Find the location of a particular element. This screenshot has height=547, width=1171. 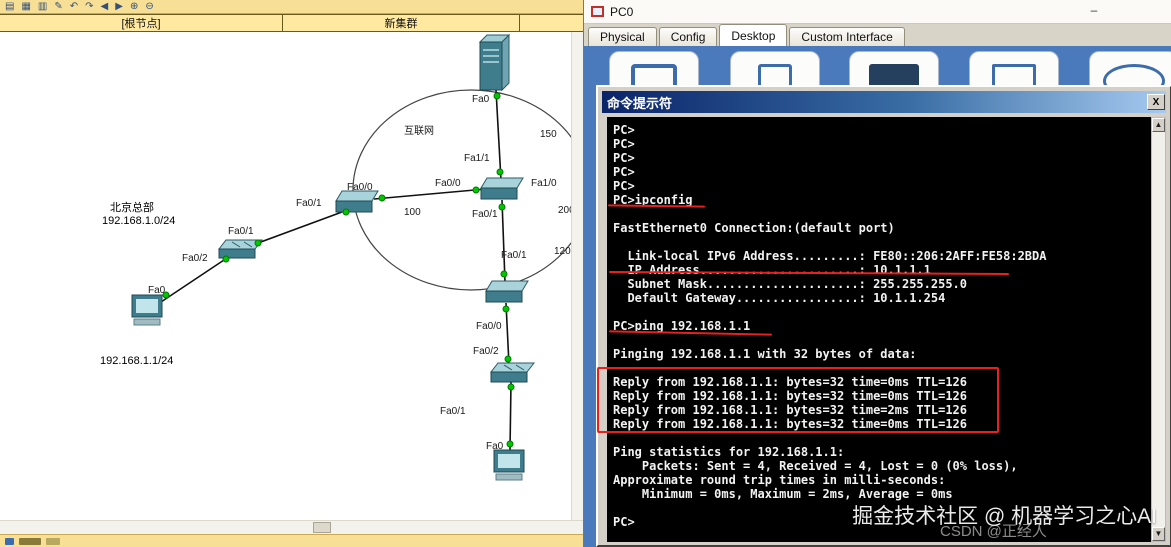

canvas-horizontal-scrollbar is located at coordinates (291, 527).